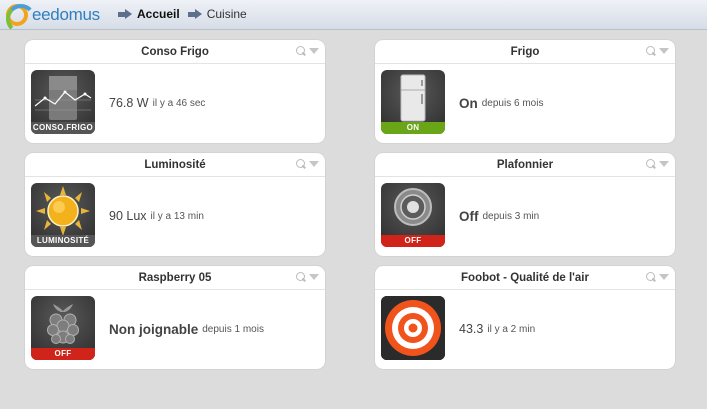 The image size is (707, 409). I want to click on since-text: depuis 3 min, so click(511, 216).